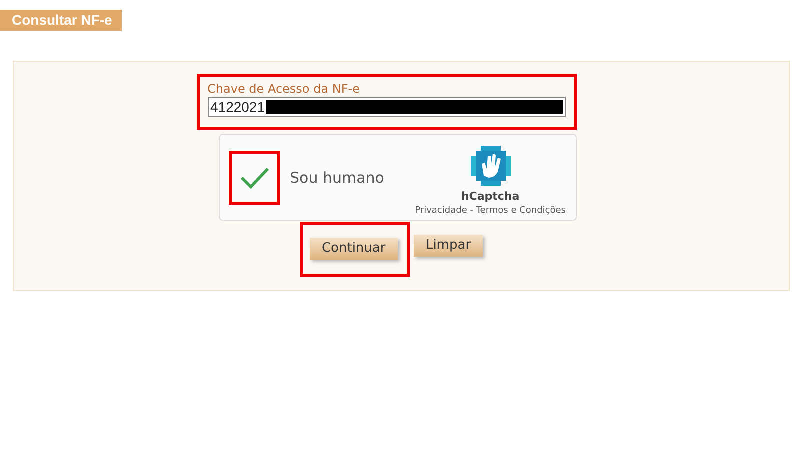 The image size is (804, 456). I want to click on privacy-terms-link: Privacidade - Termos e Condições, so click(490, 211).